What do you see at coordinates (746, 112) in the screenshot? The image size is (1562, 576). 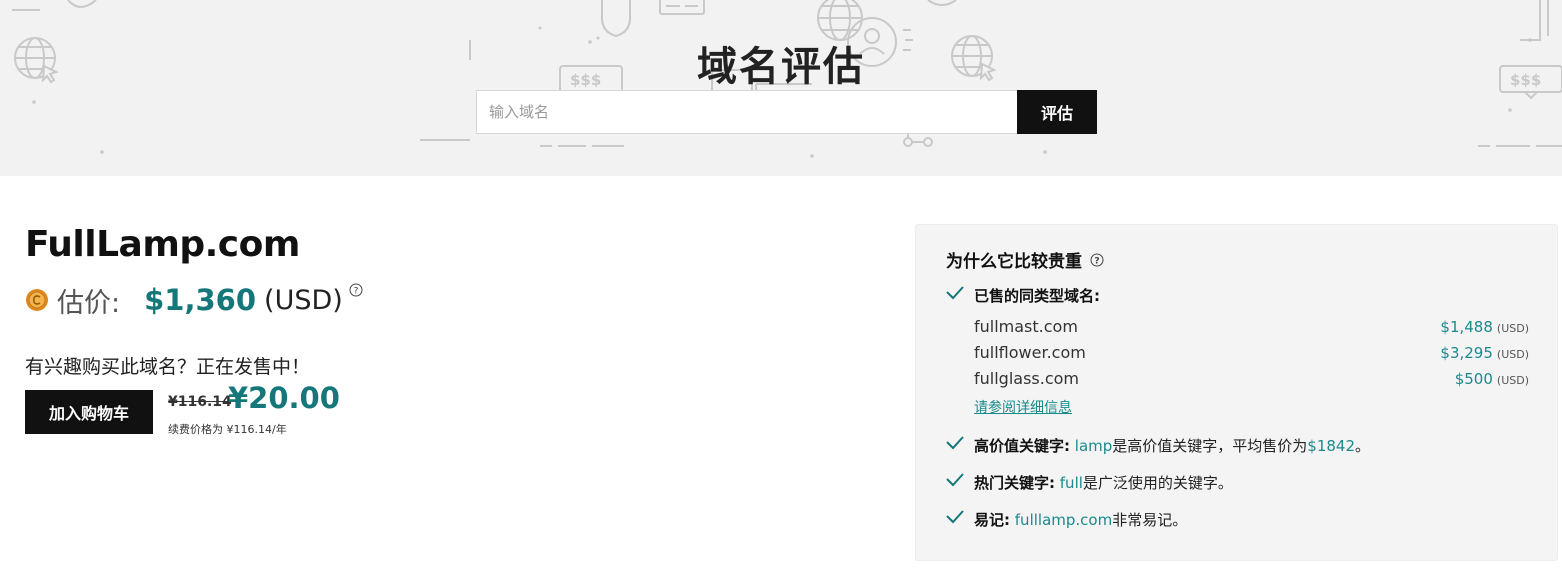 I see `domain-search-input` at bounding box center [746, 112].